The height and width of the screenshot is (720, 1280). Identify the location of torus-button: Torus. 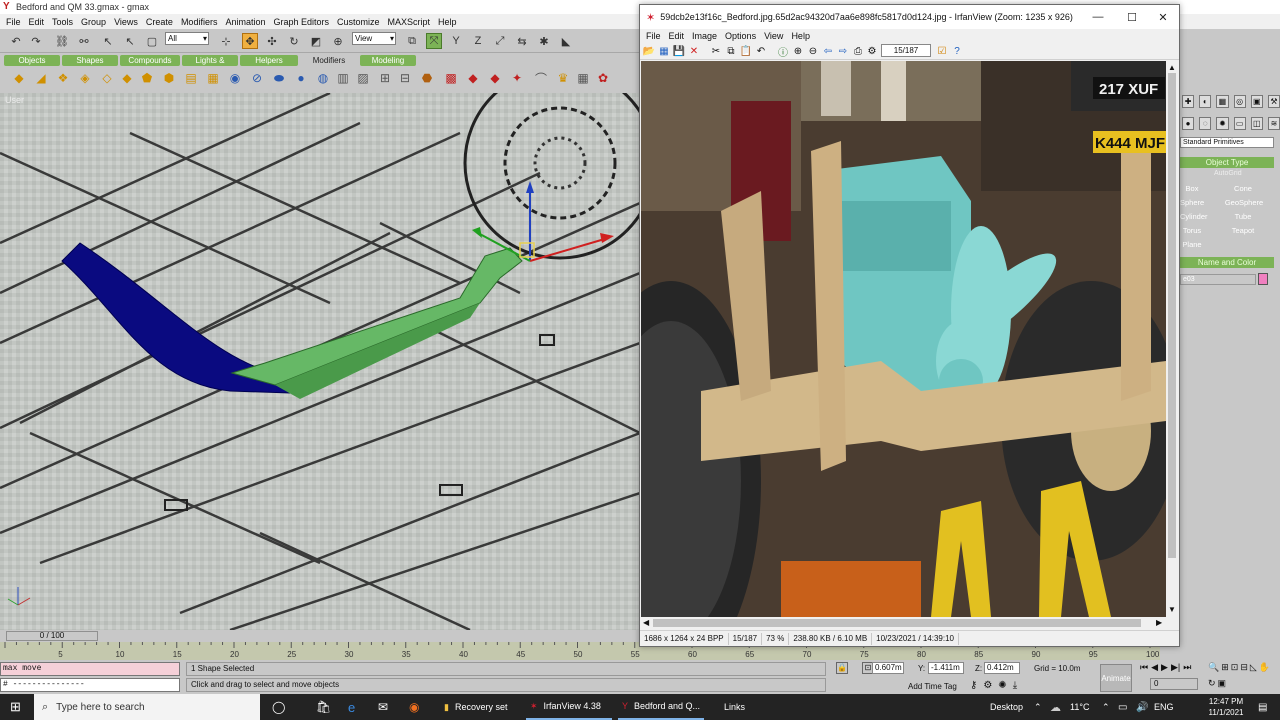
(1192, 230).